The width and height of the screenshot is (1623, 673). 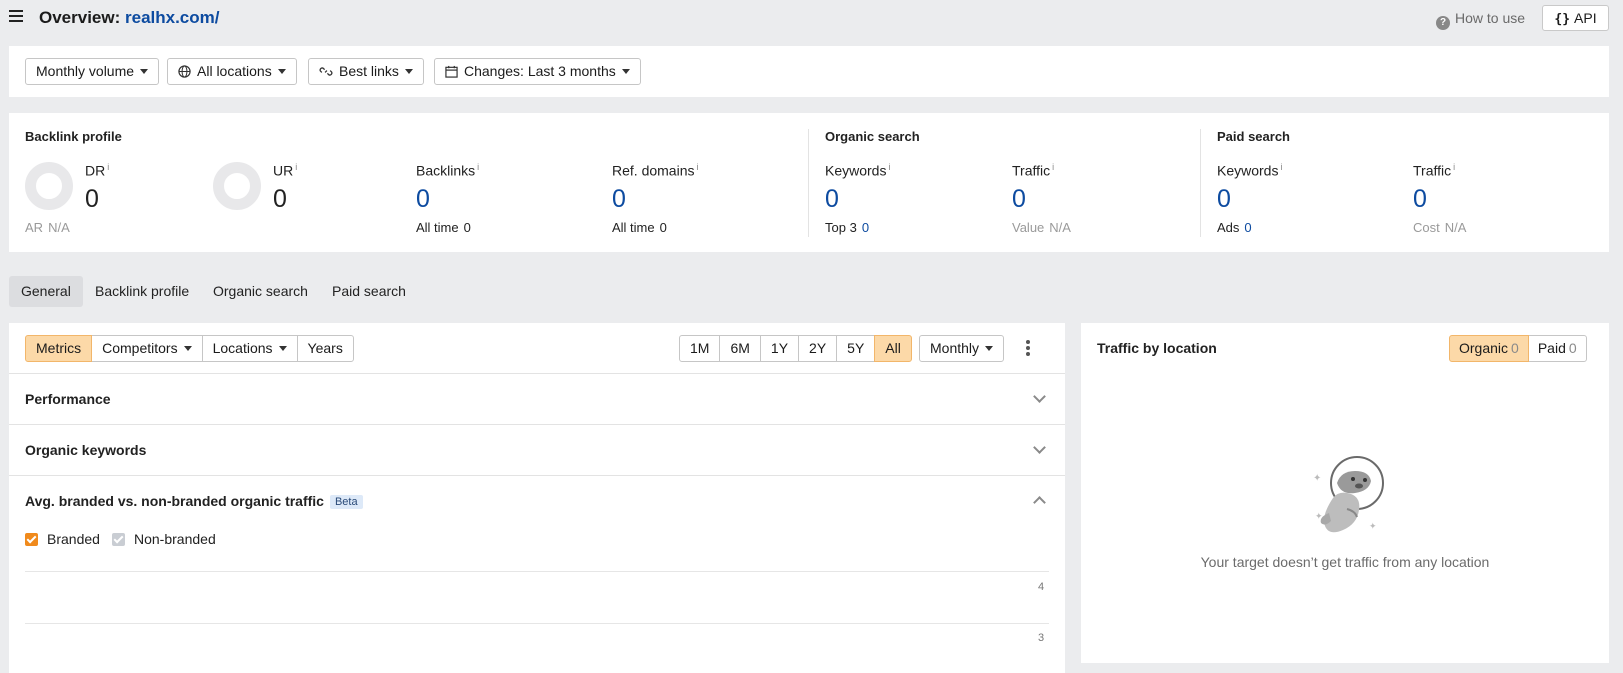 What do you see at coordinates (369, 71) in the screenshot?
I see `links-label: Best links` at bounding box center [369, 71].